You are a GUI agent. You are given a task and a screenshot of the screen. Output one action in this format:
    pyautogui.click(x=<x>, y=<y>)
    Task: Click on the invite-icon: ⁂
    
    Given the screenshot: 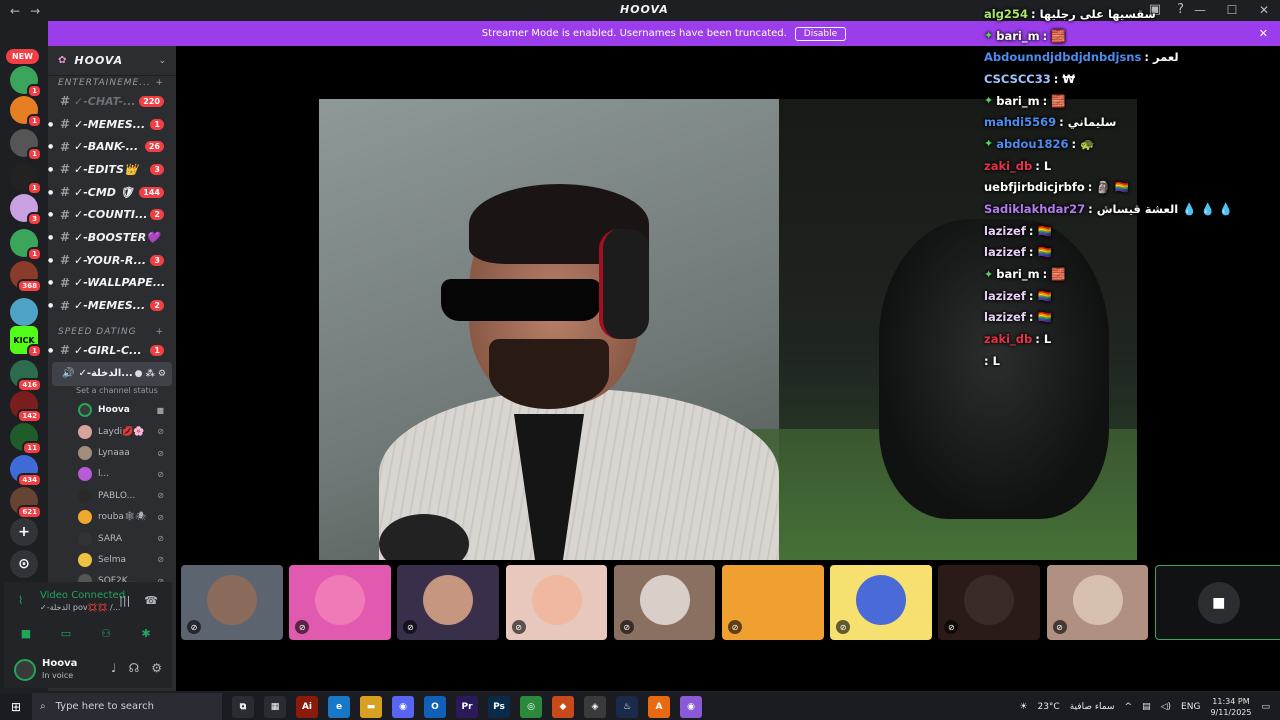 What is the action you would take?
    pyautogui.click(x=150, y=374)
    